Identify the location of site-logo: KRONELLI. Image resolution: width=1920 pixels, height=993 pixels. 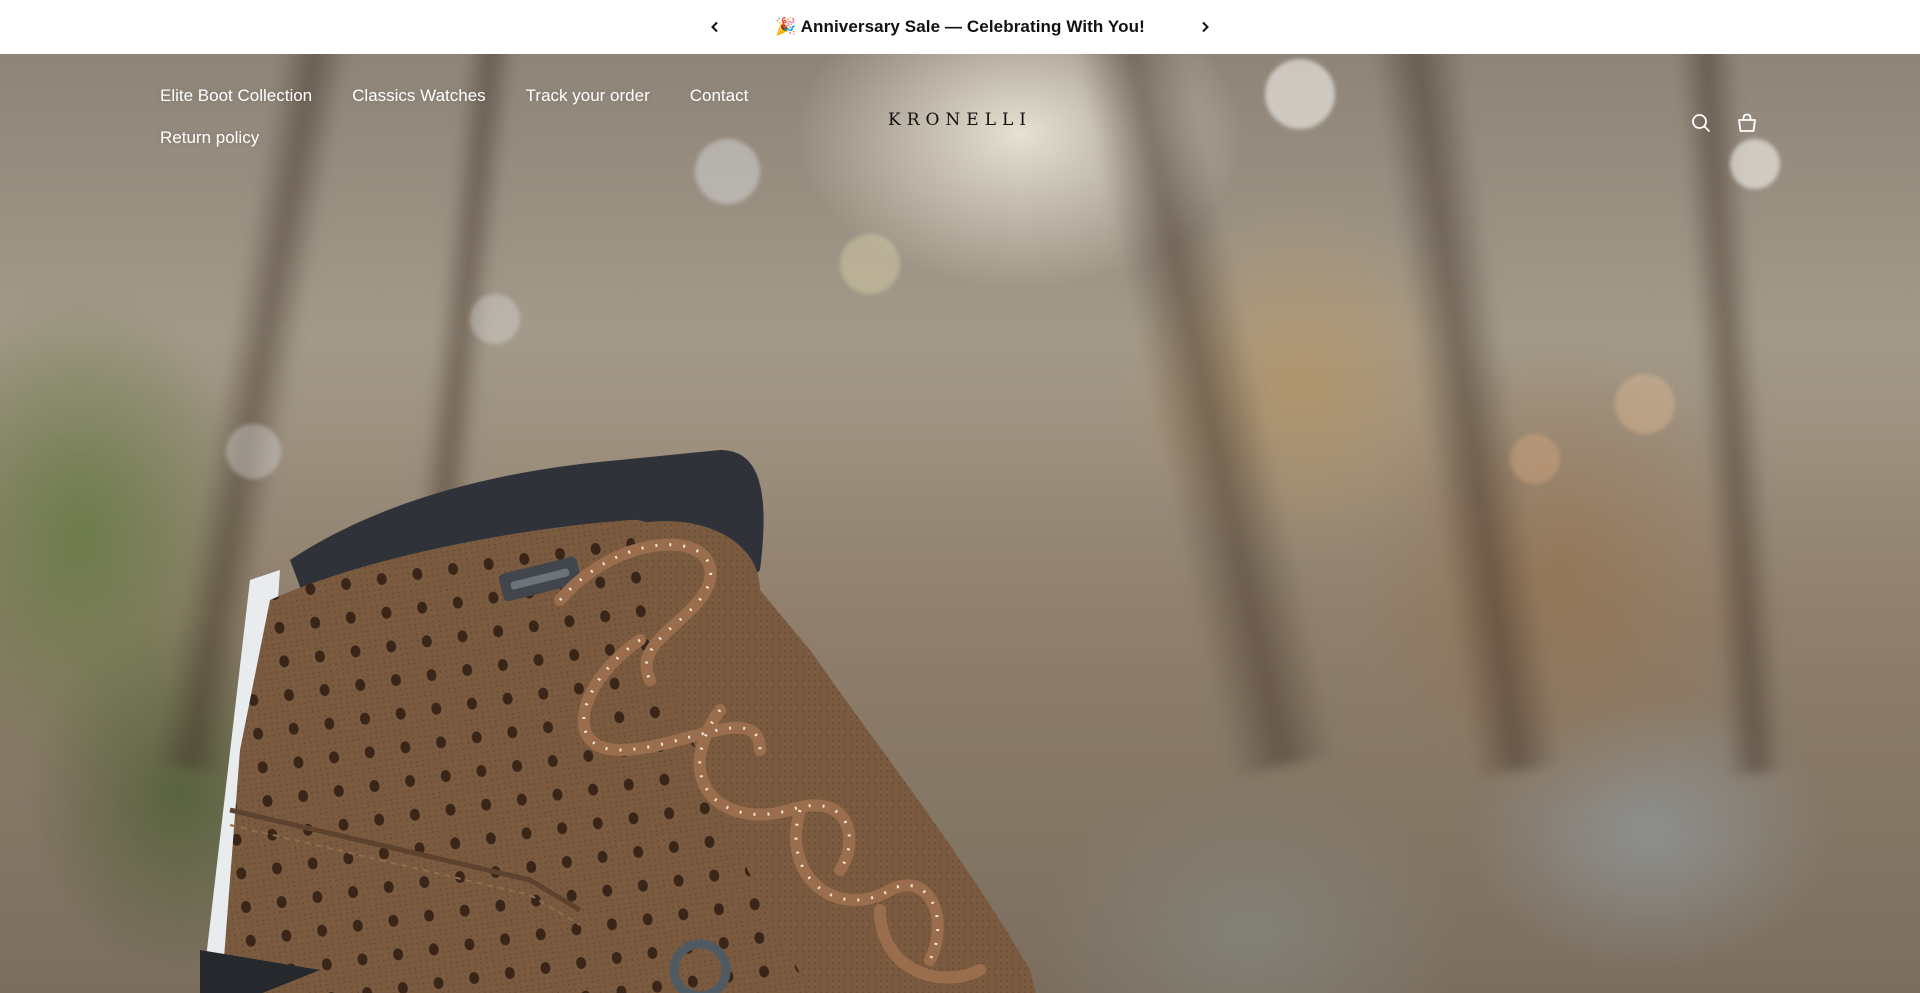
(960, 120).